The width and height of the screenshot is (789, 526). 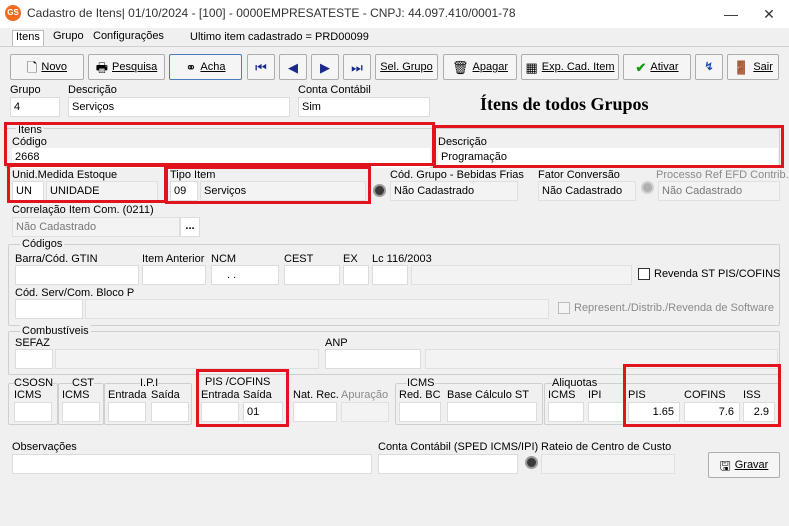 I want to click on base-calculo-st-field, so click(x=492, y=412).